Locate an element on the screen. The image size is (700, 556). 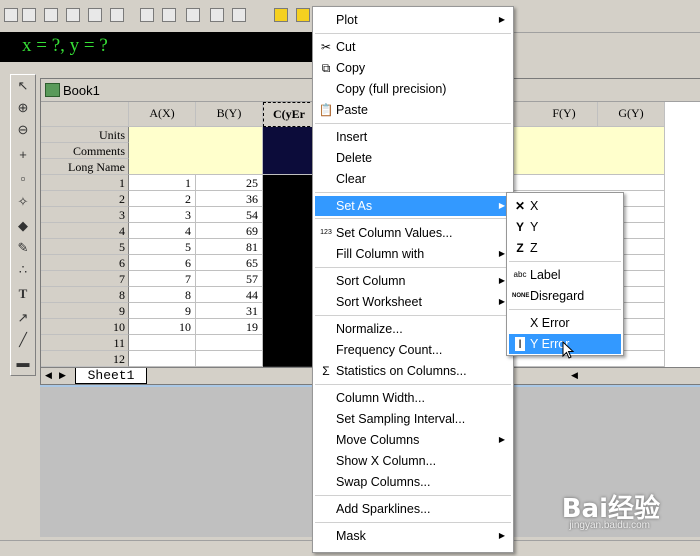
submenu-item-x: ✕ X is located at coordinates (565, 206).